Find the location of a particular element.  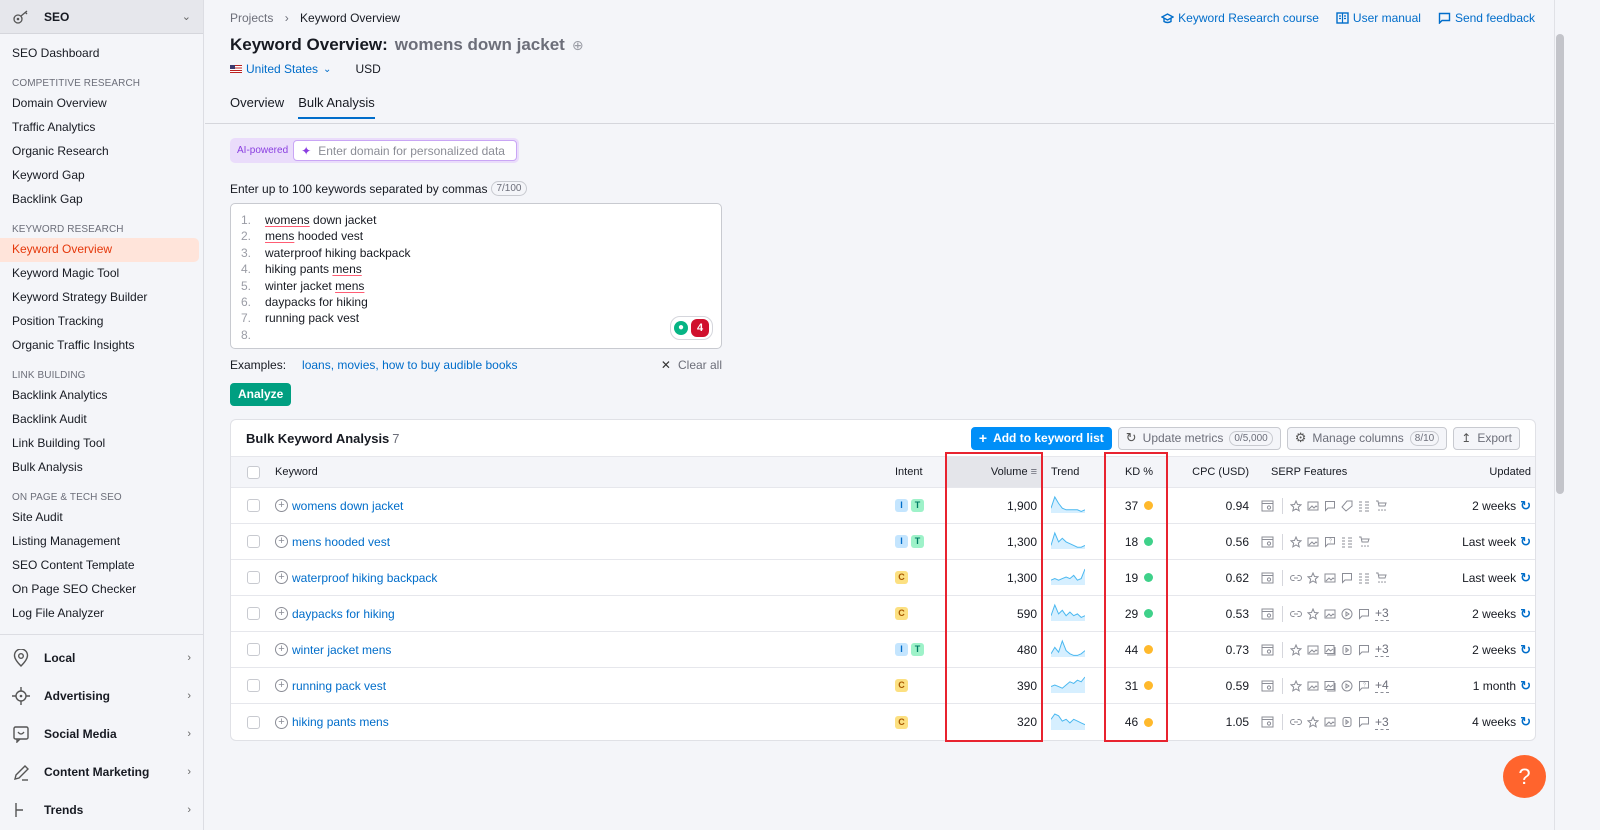

sidebar-item-backlink-analytics: Backlink Analytics is located at coordinates (99, 396).